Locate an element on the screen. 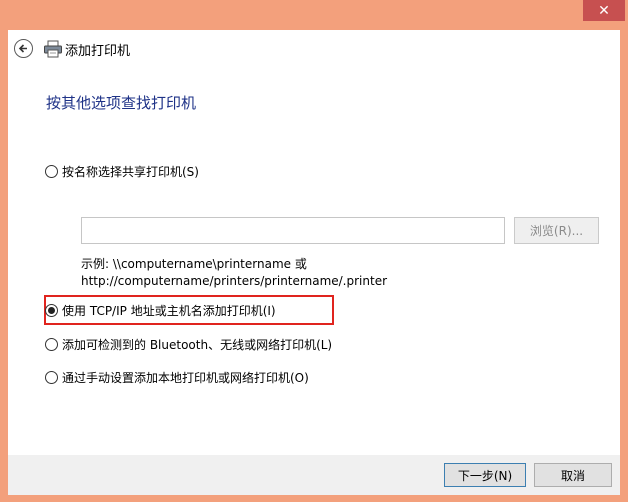 The height and width of the screenshot is (502, 628). option-local-manual-settings: 通过手动设置添加本地打印机或网络打印机(O) is located at coordinates (177, 377).